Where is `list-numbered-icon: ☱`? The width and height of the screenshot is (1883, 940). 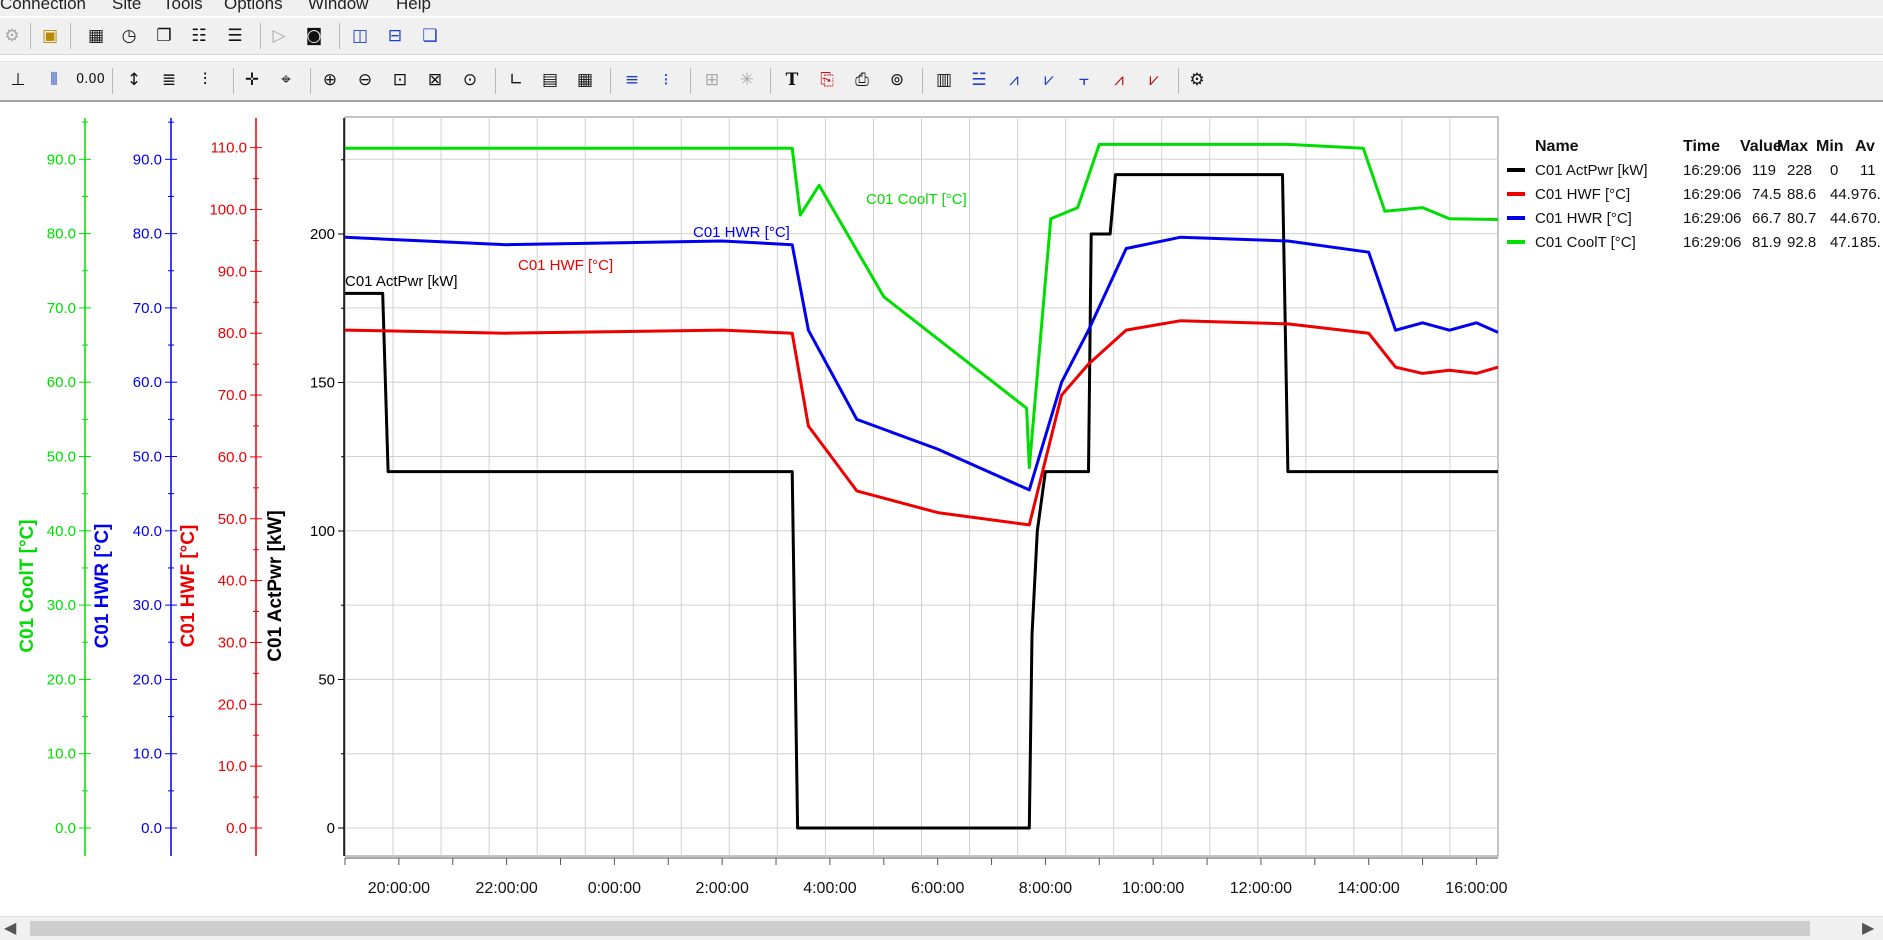 list-numbered-icon: ☱ is located at coordinates (979, 80).